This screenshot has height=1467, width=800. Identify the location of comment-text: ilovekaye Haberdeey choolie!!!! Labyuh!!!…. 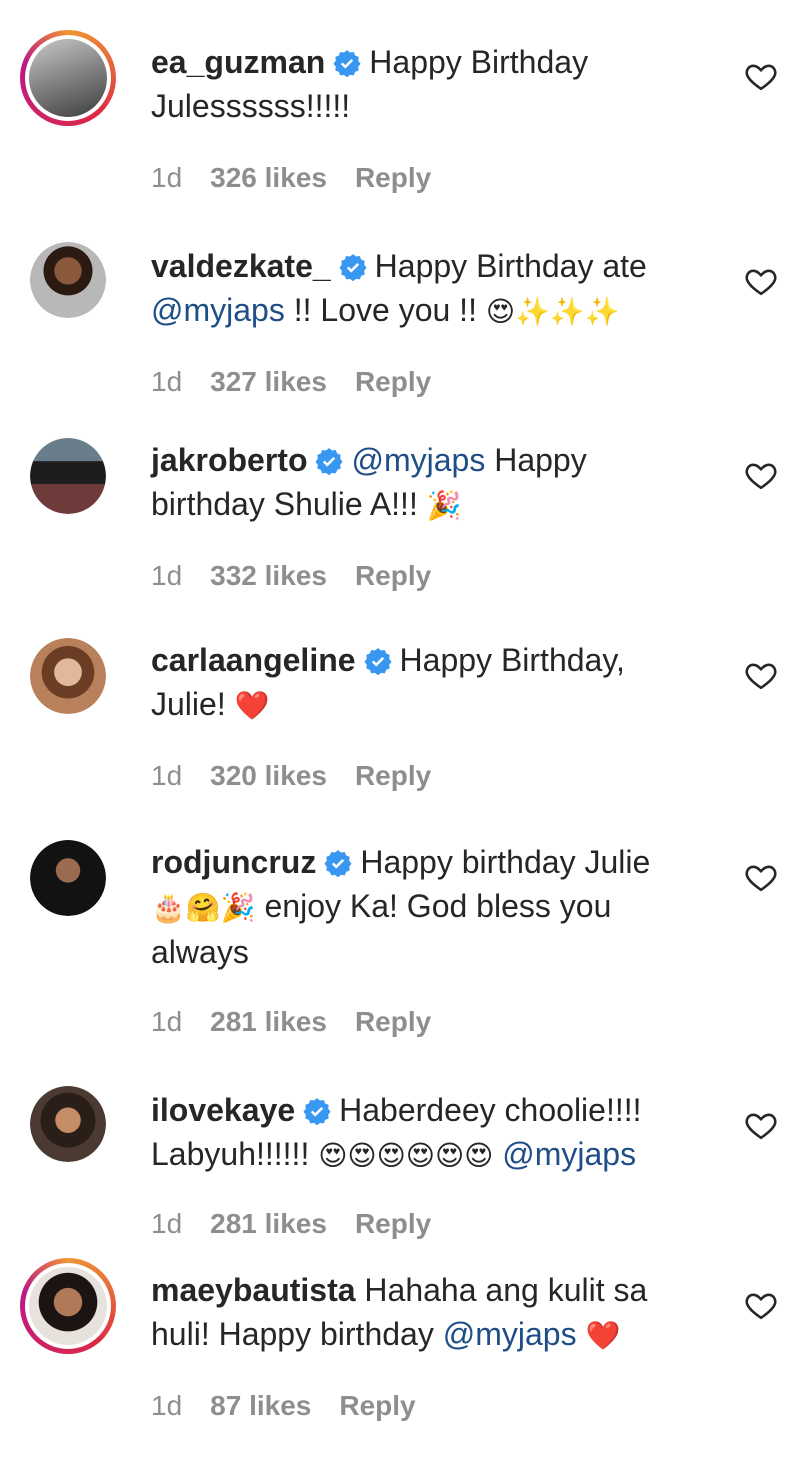
(436, 1133).